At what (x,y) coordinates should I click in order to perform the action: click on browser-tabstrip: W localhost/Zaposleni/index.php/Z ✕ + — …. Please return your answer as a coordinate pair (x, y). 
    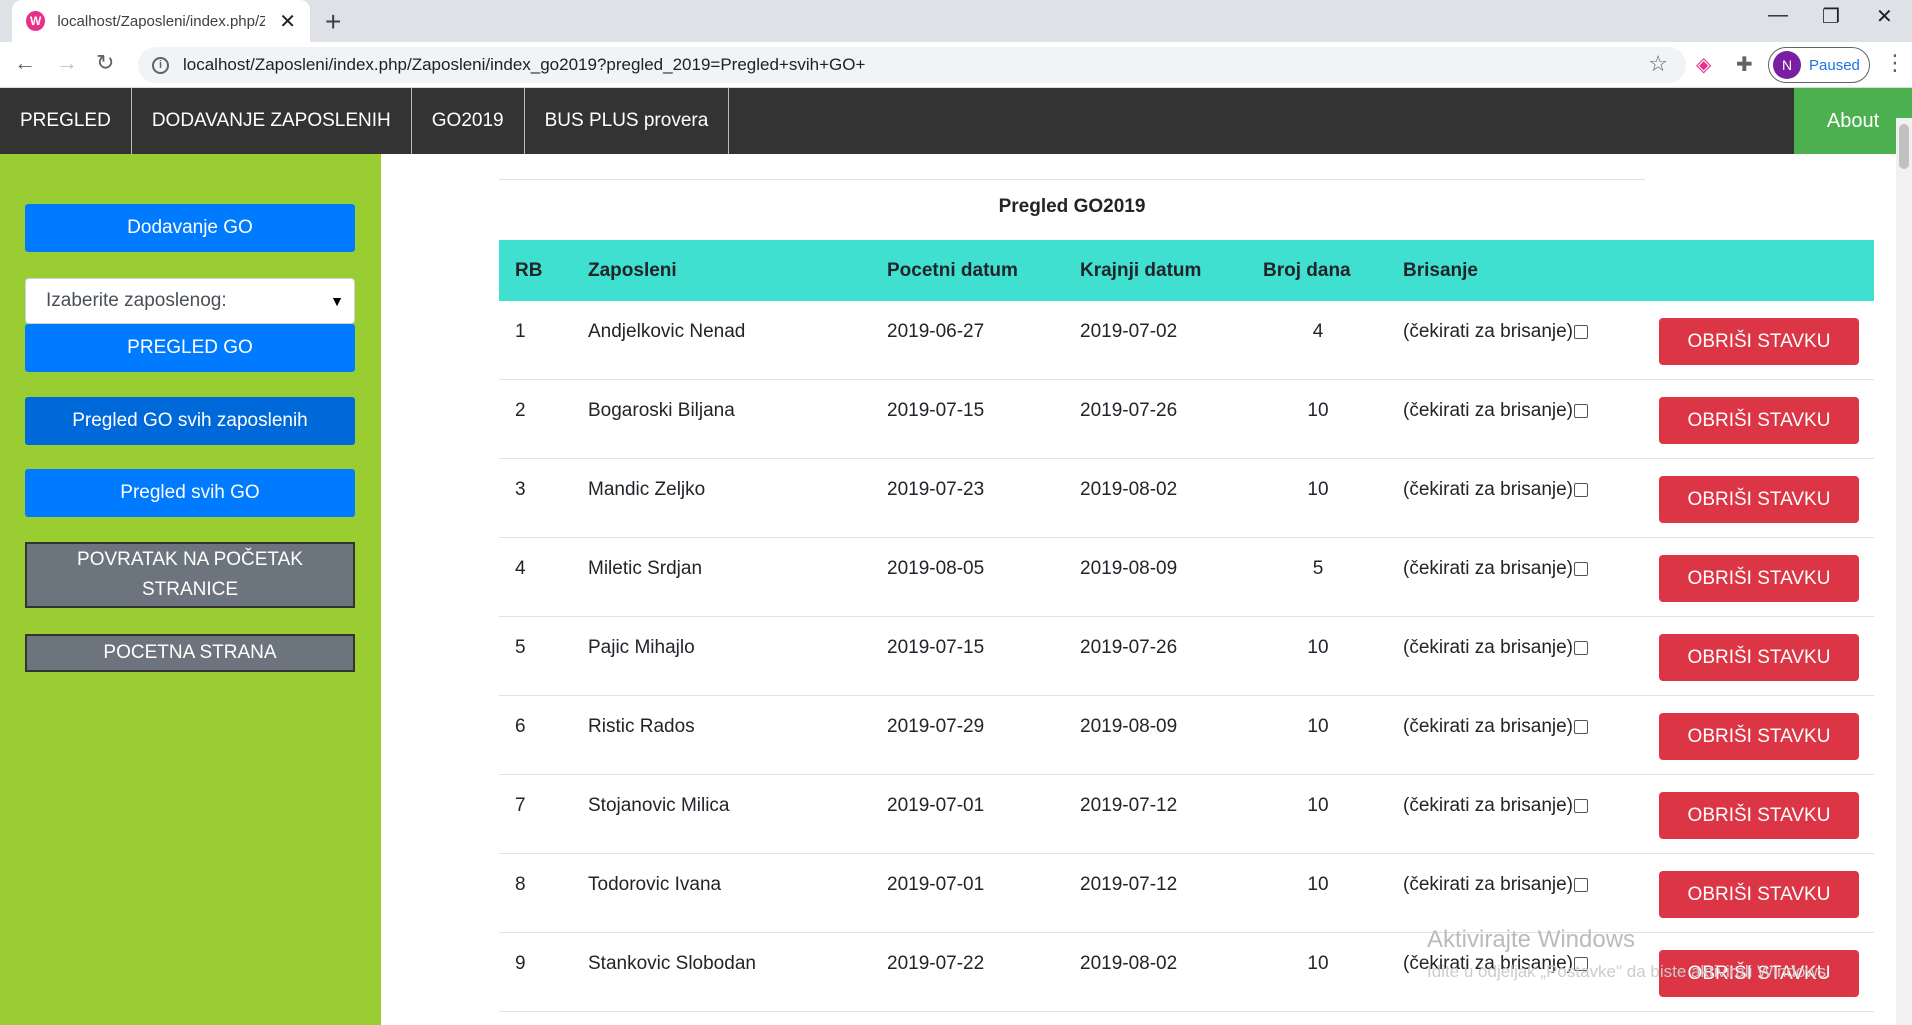
    Looking at the image, I should click on (956, 21).